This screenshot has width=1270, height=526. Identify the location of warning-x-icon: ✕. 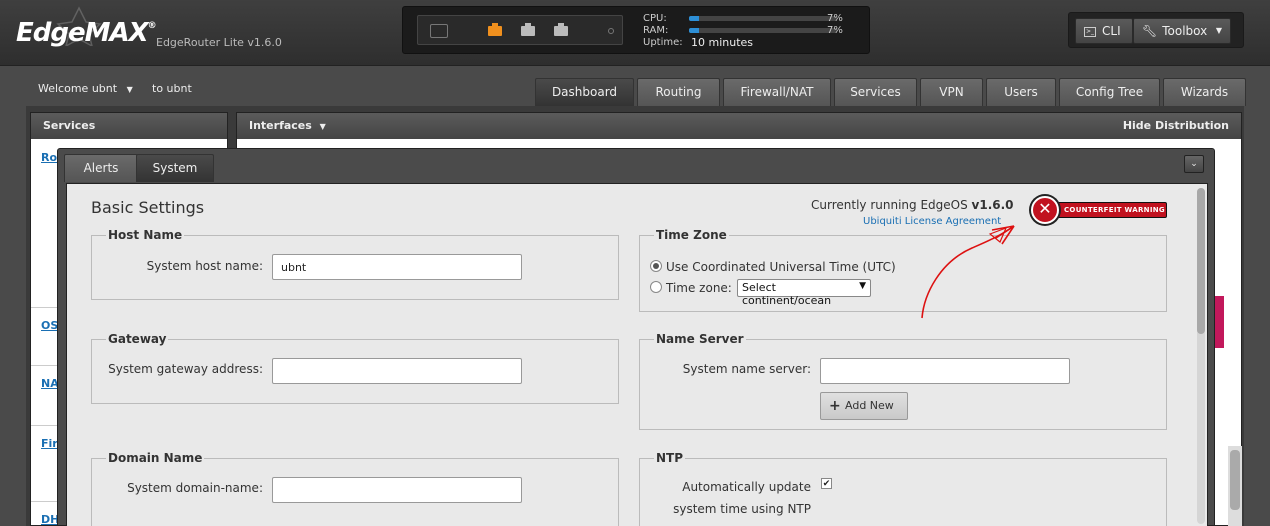
(1045, 210).